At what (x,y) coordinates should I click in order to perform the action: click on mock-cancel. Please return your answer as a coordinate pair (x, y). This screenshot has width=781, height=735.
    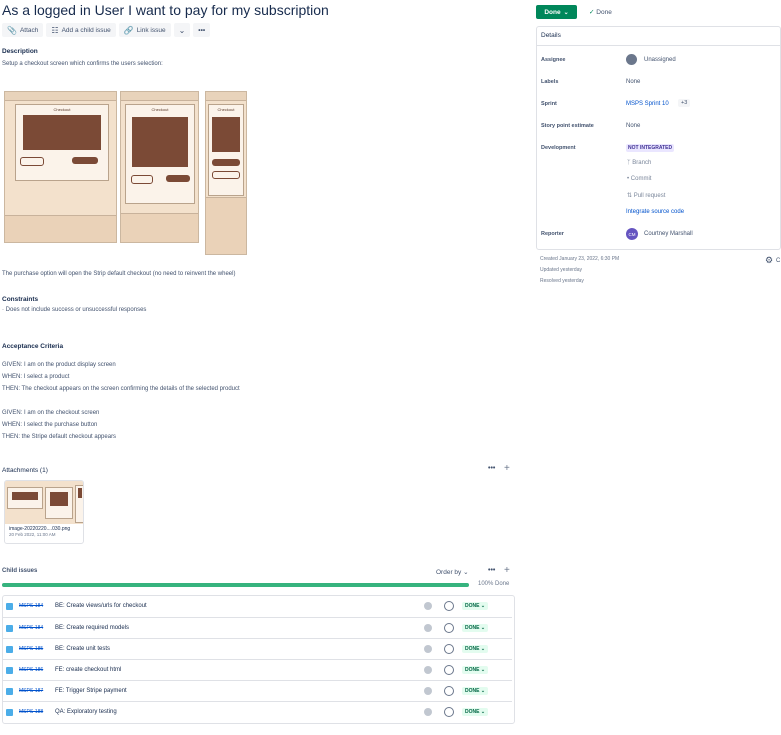
    Looking at the image, I should click on (142, 179).